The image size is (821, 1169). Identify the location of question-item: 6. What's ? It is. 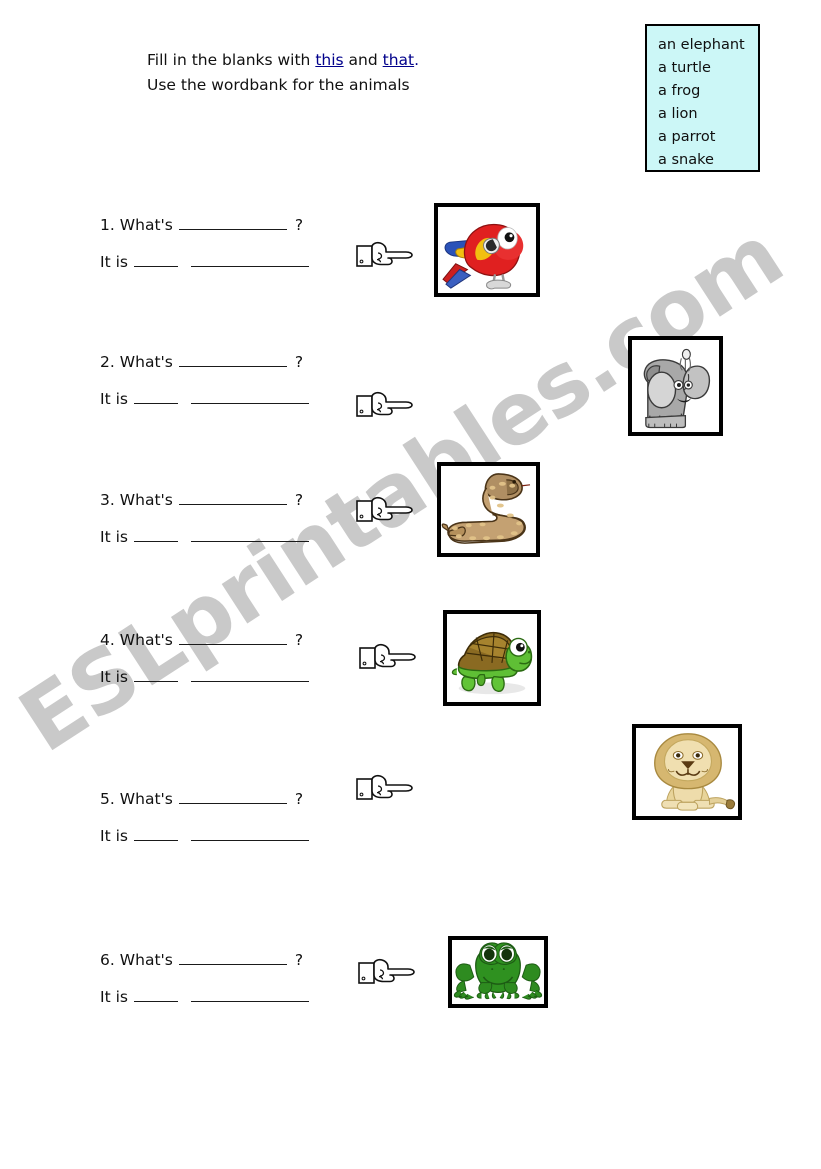
(204, 978).